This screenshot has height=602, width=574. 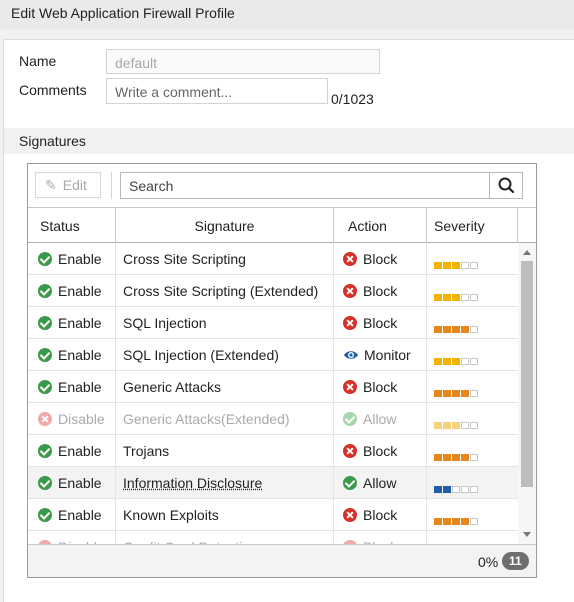 I want to click on comments-counter: 0/1023, so click(x=352, y=99).